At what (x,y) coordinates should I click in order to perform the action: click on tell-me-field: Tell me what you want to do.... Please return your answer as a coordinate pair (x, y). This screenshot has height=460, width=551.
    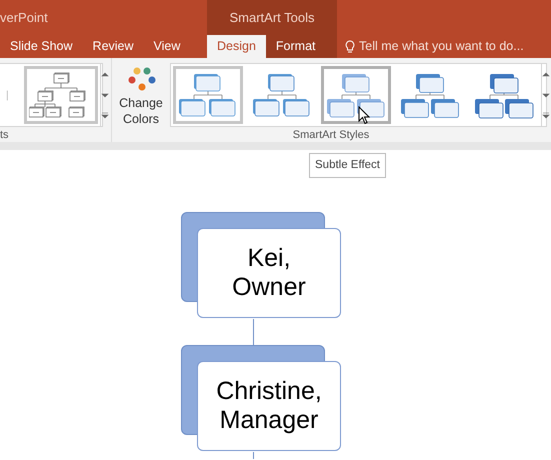
    Looking at the image, I should click on (441, 46).